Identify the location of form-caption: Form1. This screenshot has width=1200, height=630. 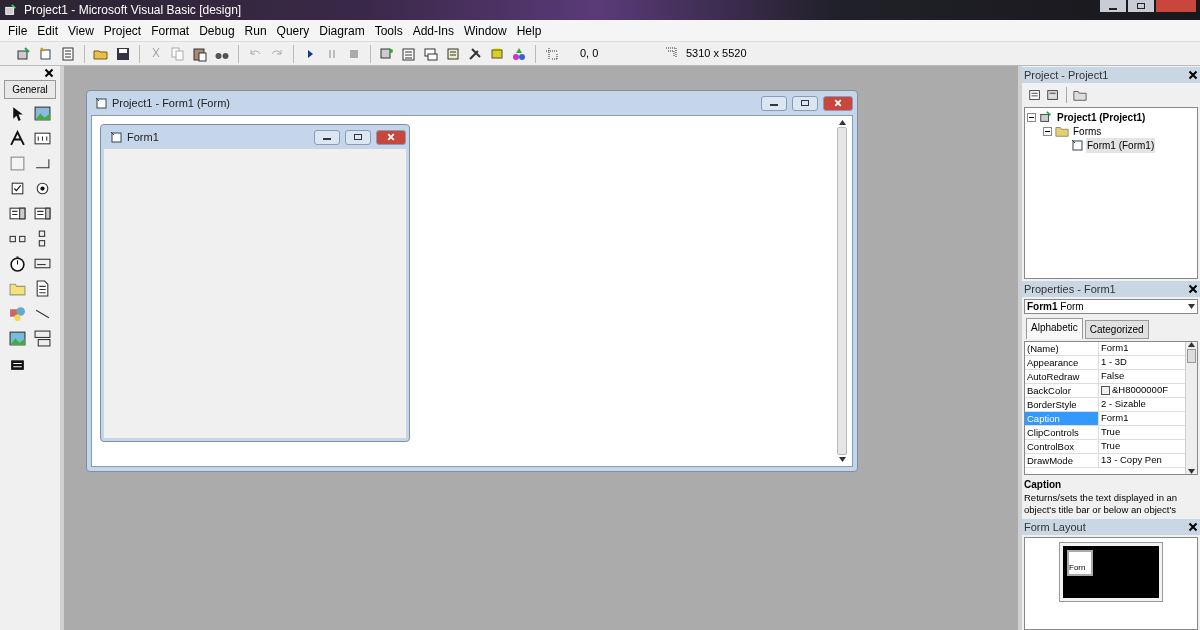
(143, 137).